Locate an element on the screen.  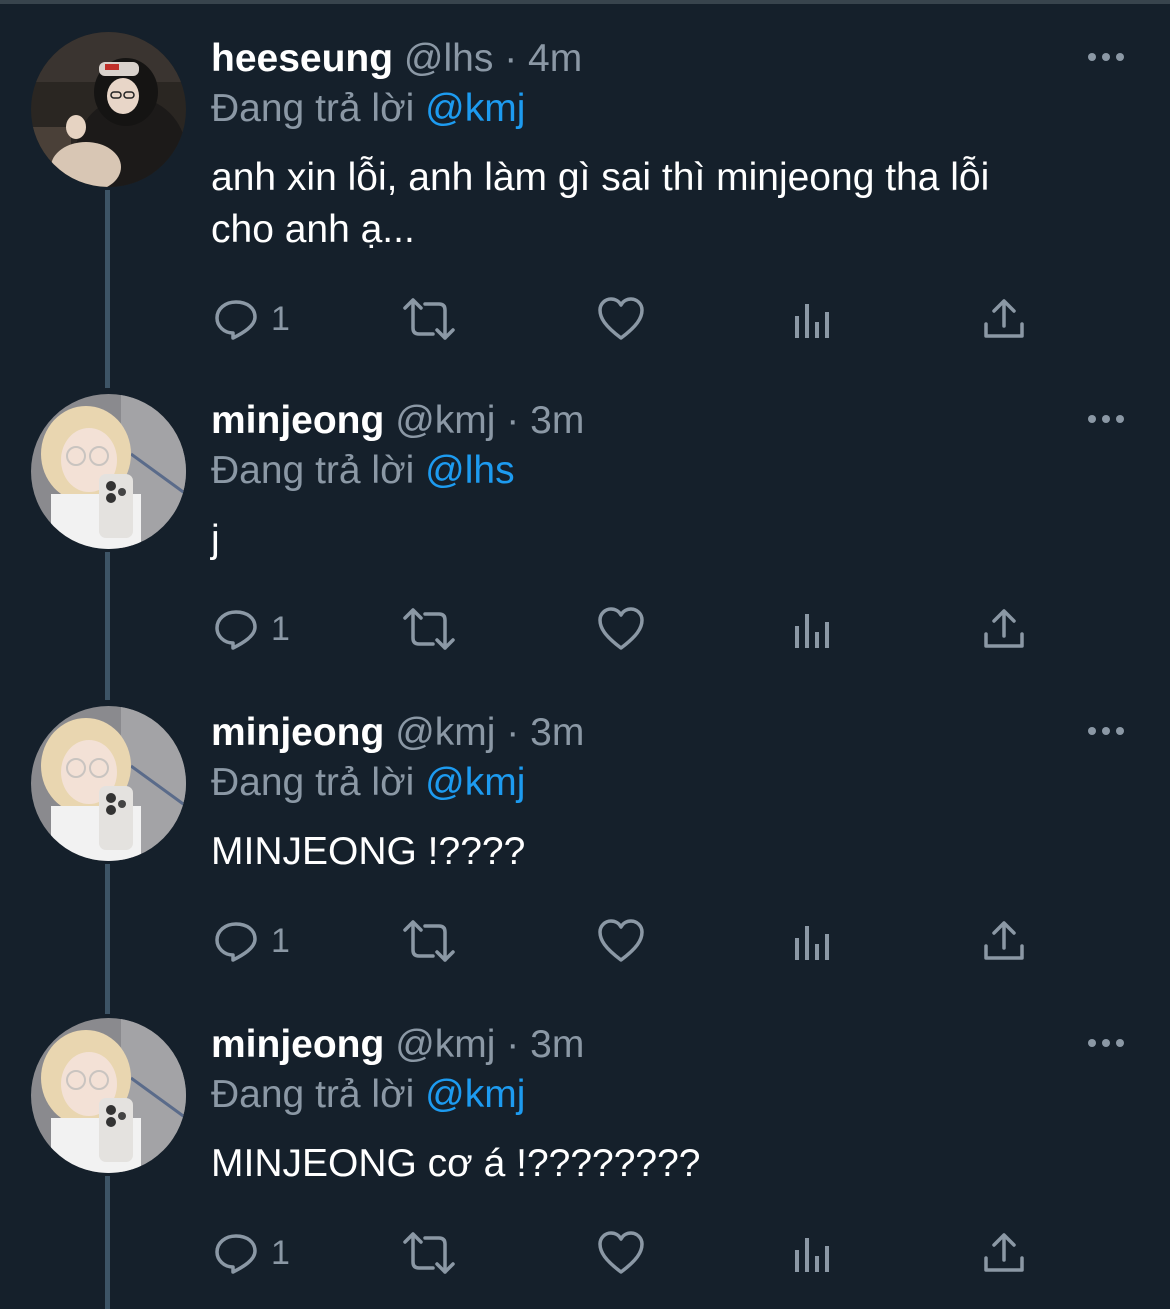
user-handle: @lhs is located at coordinates (448, 58).